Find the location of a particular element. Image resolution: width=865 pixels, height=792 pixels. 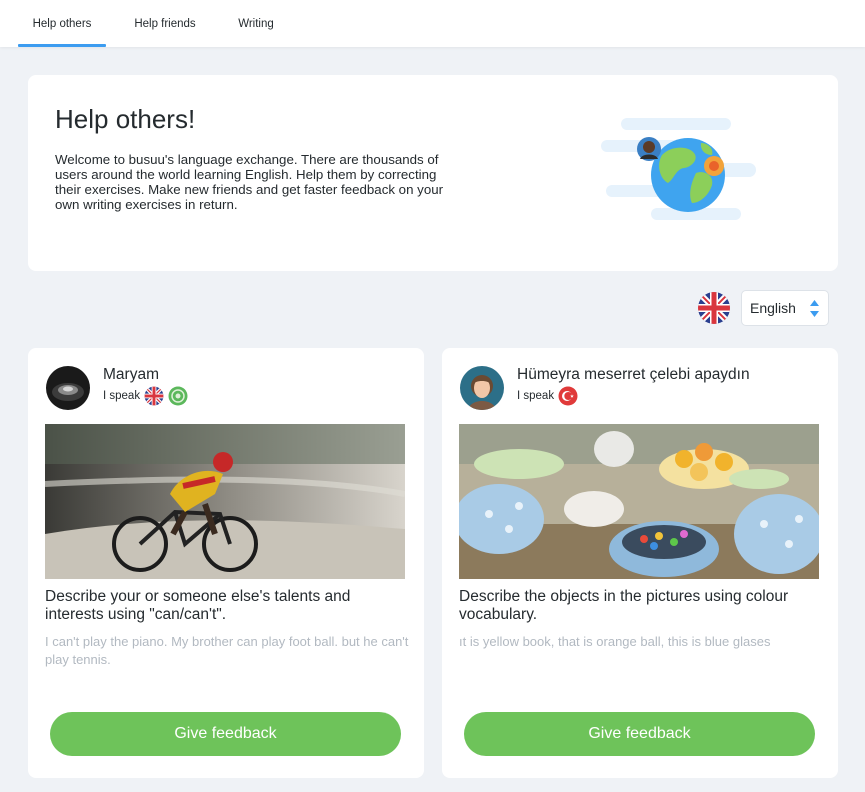

exercise-image-cyclist is located at coordinates (225, 501).